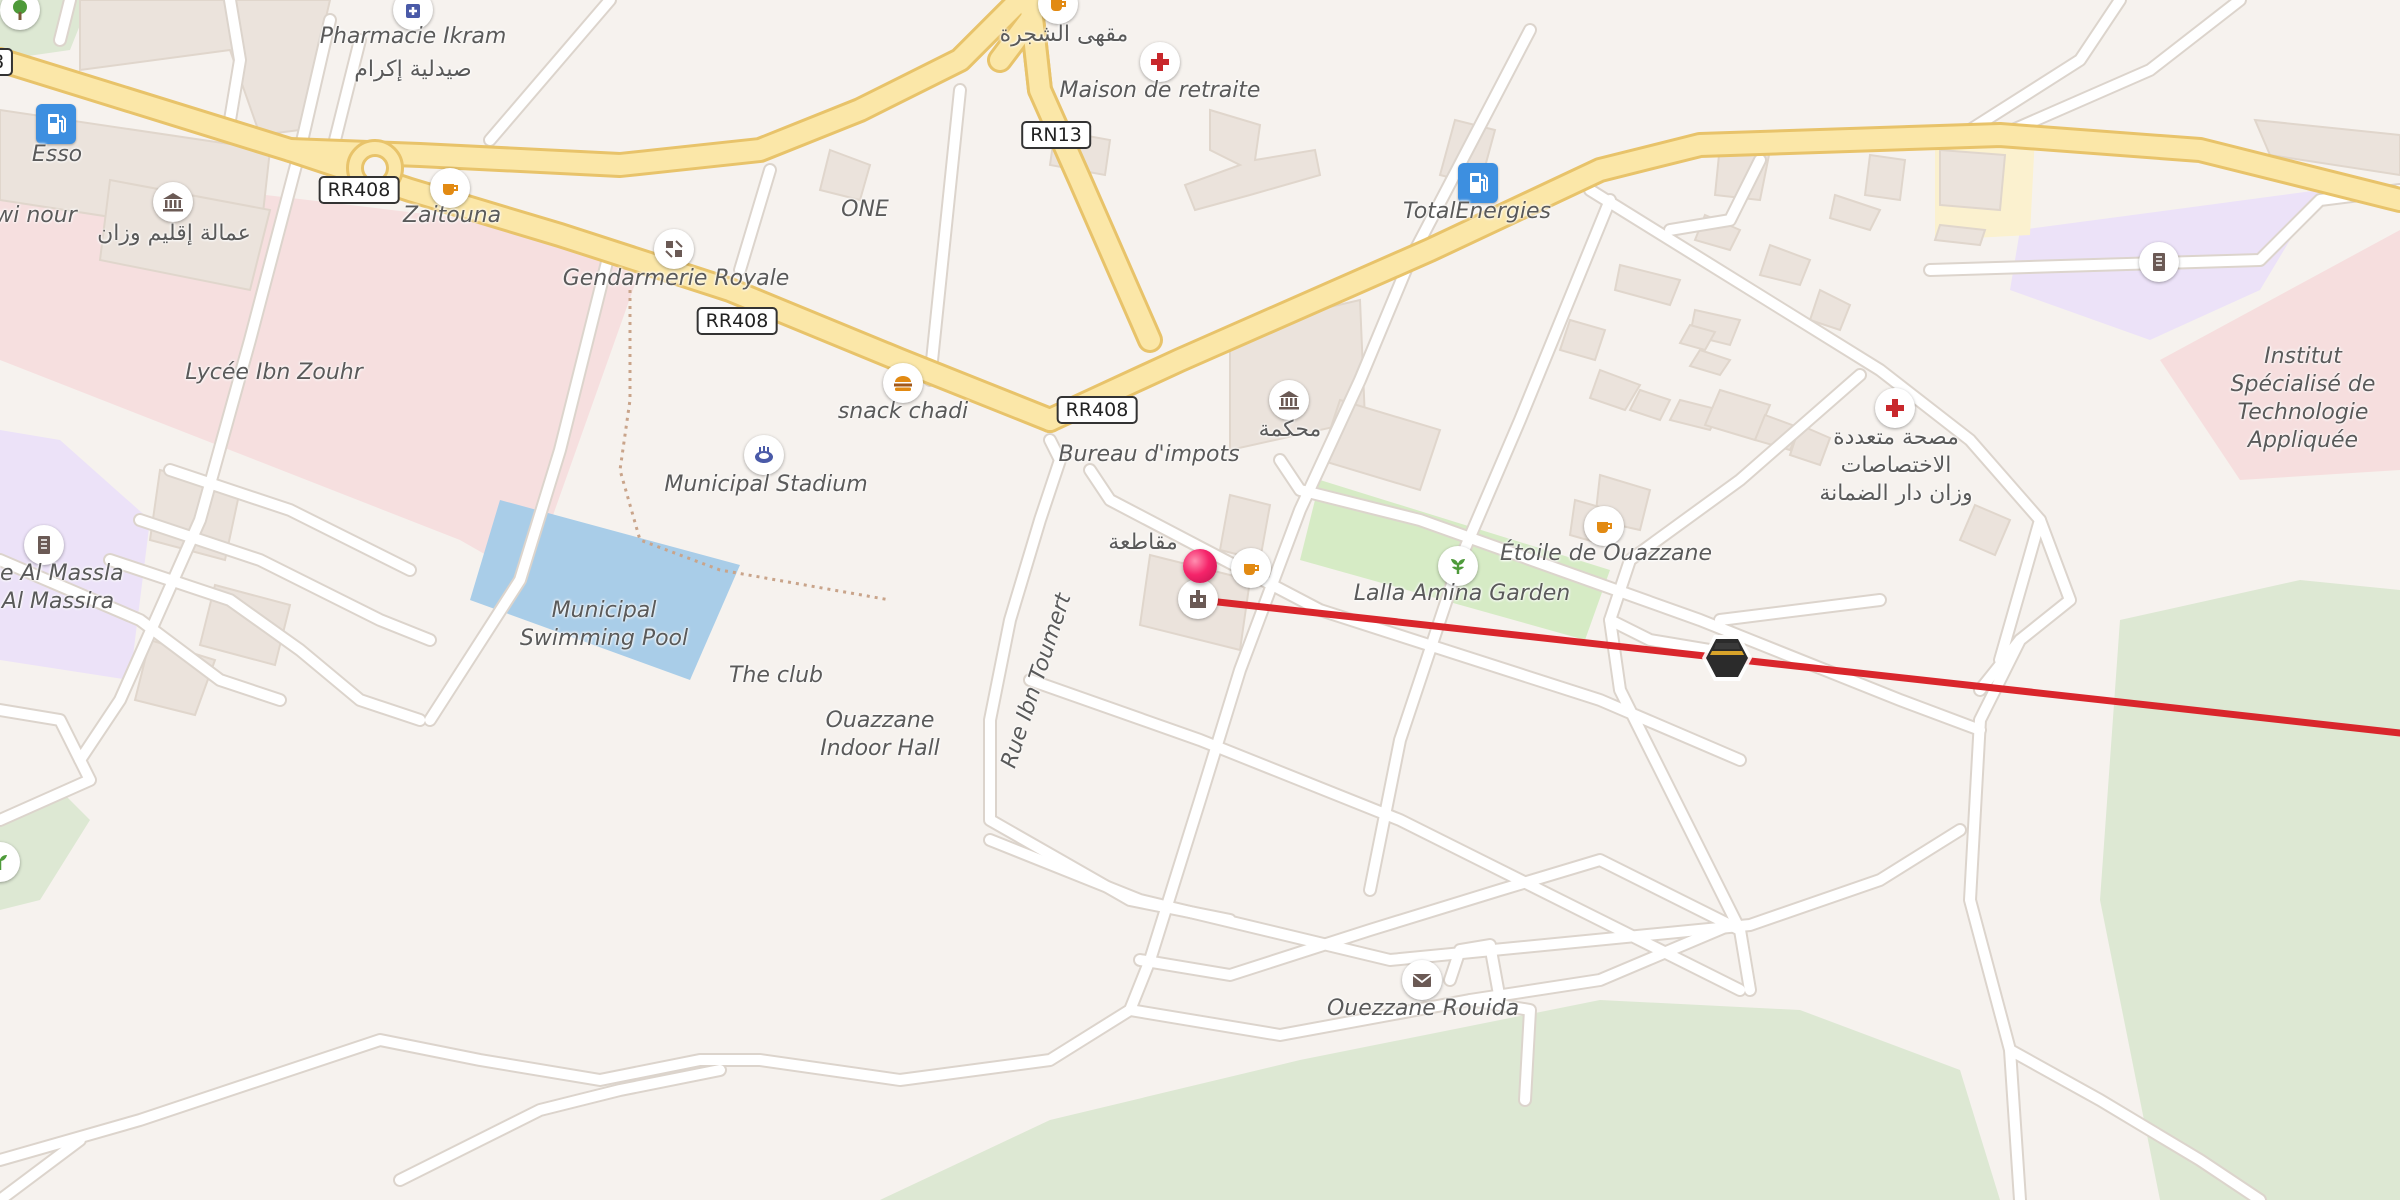  I want to click on poi-label-arabic: محكمة, so click(1290, 429).